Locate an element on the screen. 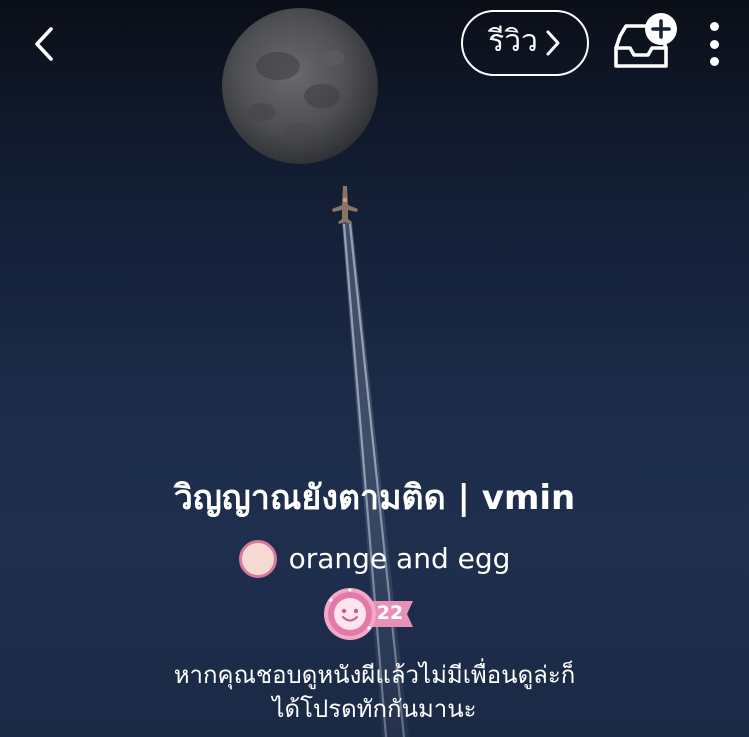  author-avatar is located at coordinates (257, 559).